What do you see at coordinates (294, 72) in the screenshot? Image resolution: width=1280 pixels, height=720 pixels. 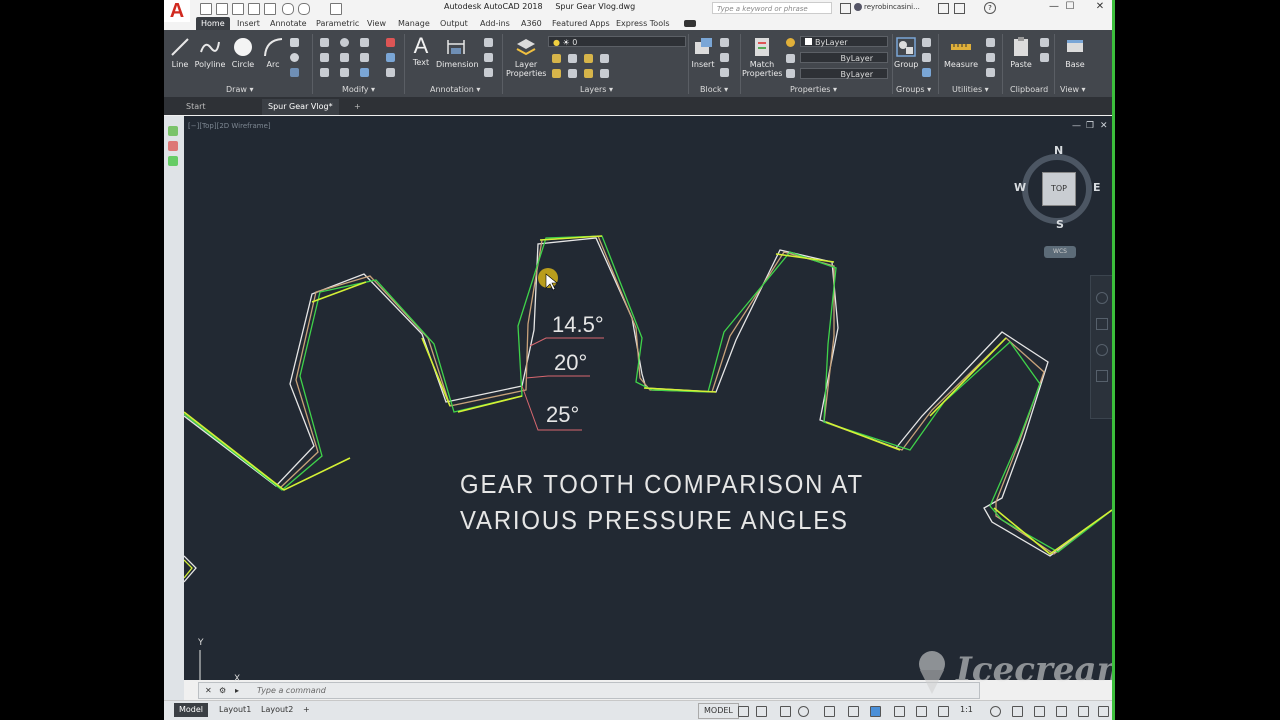 I see `hatch-icon` at bounding box center [294, 72].